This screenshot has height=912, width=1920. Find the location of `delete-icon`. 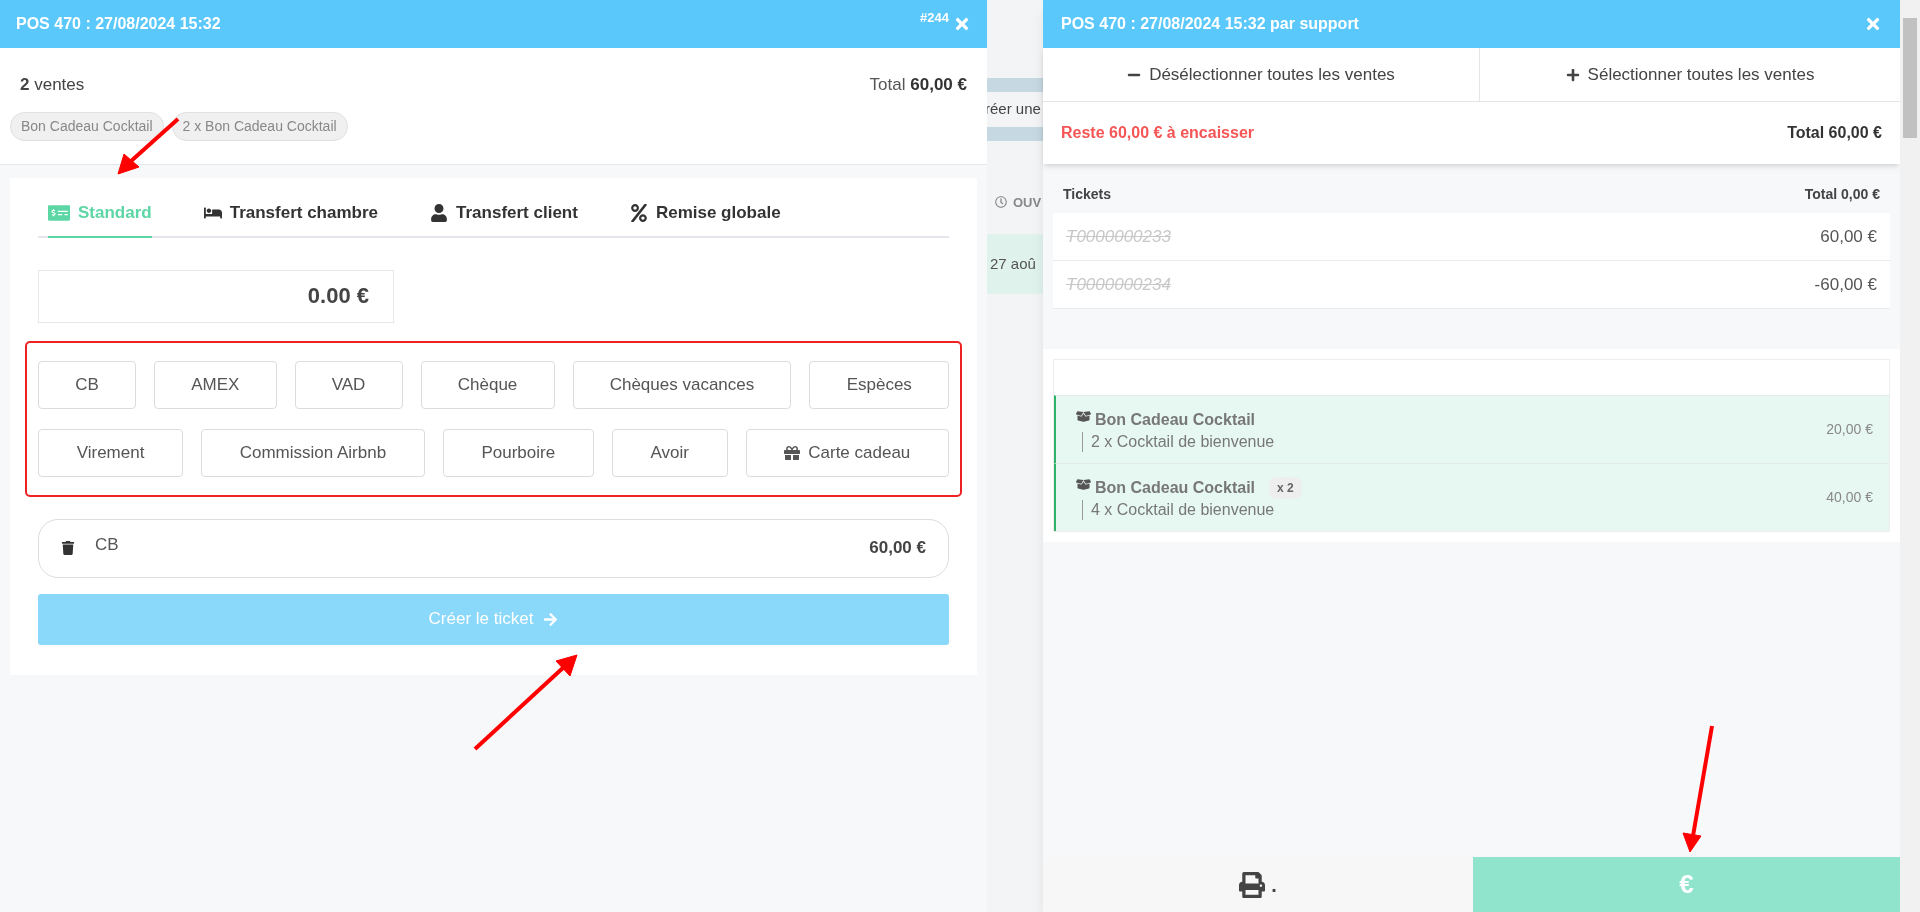

delete-icon is located at coordinates (68, 548).